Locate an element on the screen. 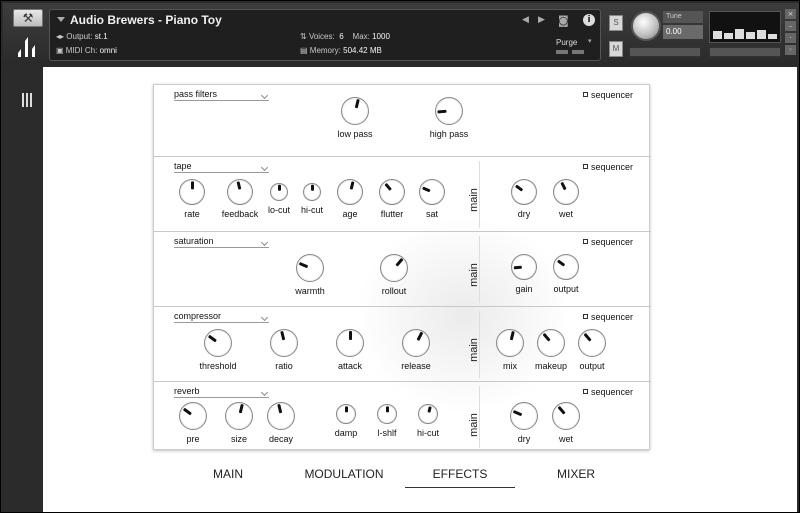  tune-knob is located at coordinates (646, 26).